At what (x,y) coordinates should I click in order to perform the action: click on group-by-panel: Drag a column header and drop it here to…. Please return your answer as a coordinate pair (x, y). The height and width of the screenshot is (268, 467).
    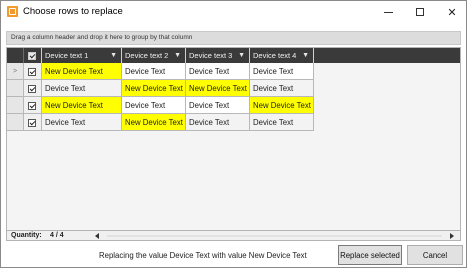
    Looking at the image, I should click on (233, 38).